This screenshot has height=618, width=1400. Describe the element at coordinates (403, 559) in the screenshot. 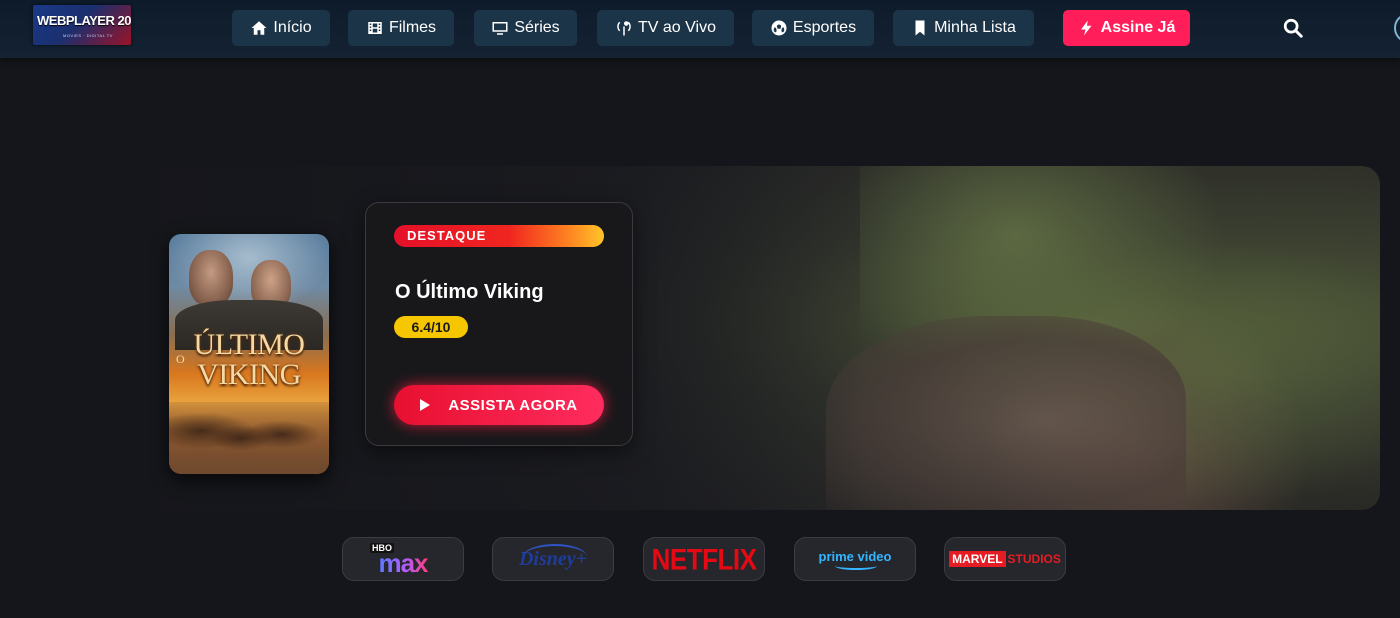

I see `provider-hbo-max: HBO max` at that location.